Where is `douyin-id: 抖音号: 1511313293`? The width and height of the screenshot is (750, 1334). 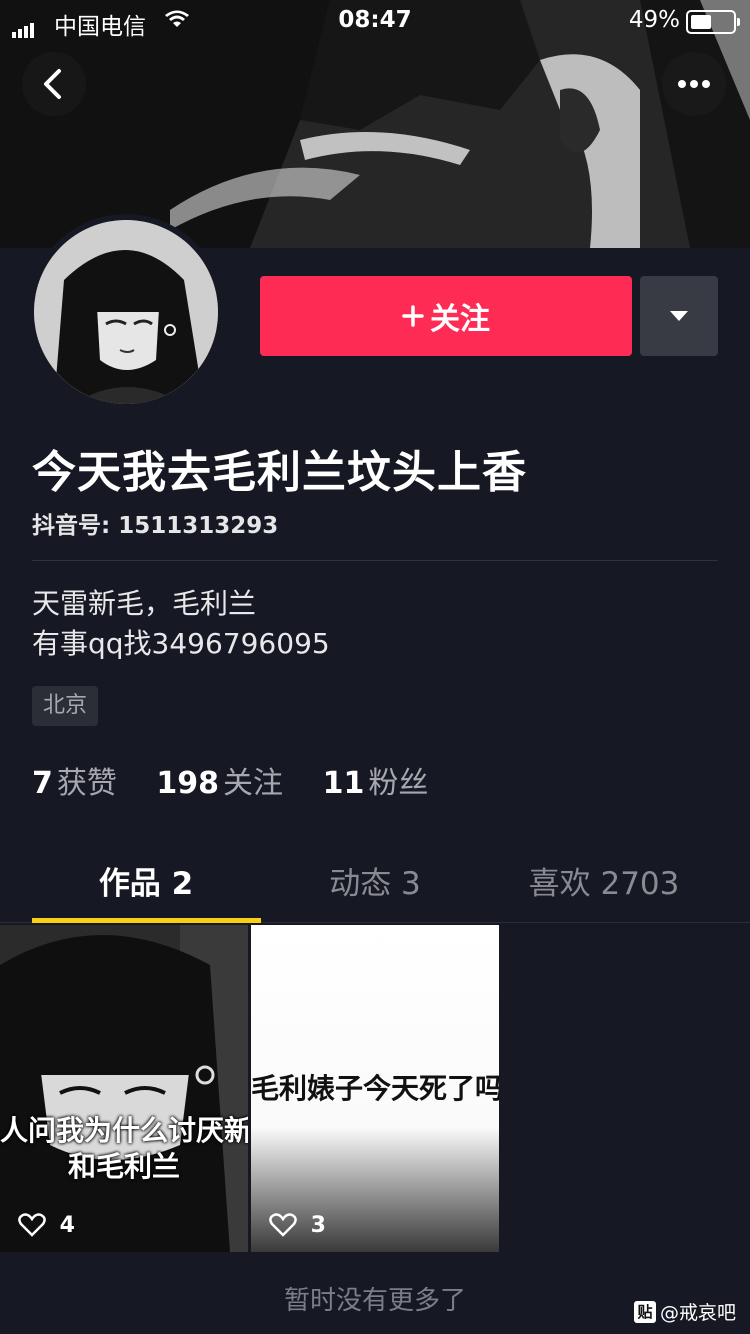 douyin-id: 抖音号: 1511313293 is located at coordinates (155, 526).